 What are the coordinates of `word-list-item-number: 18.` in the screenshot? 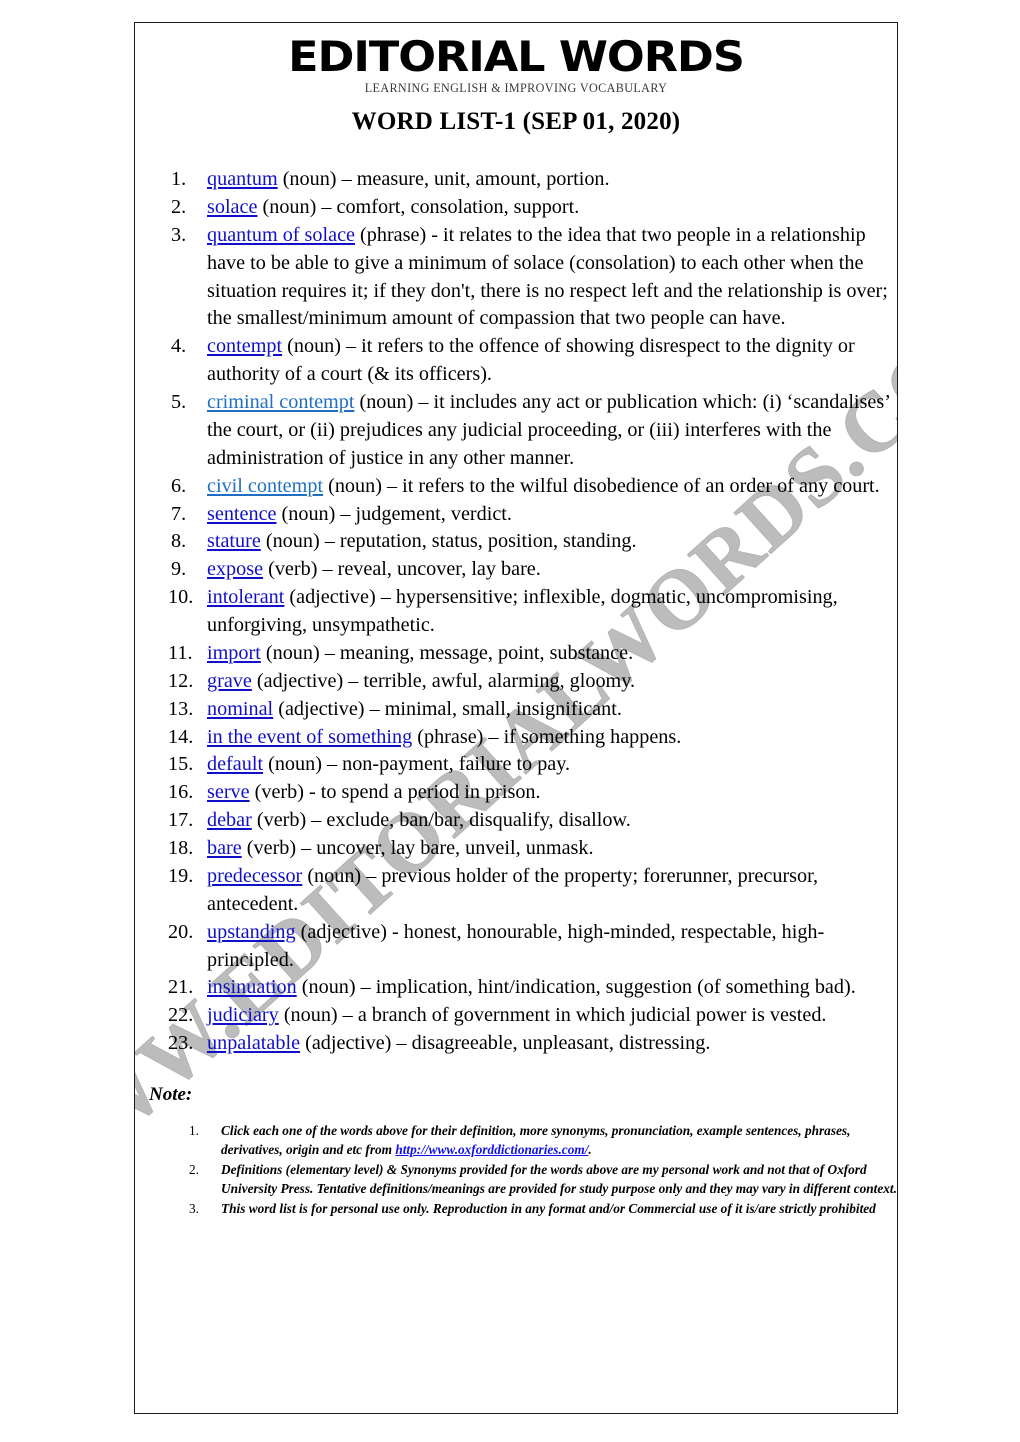 It's located at (181, 848).